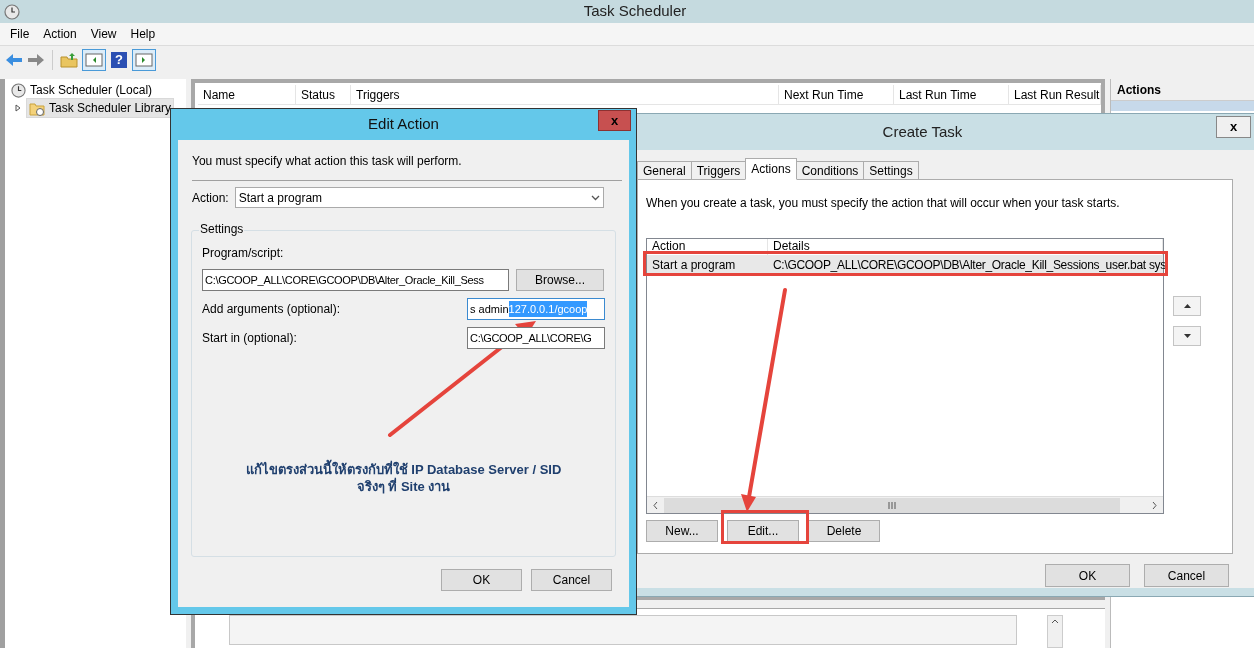  Describe the element at coordinates (37, 108) in the screenshot. I see `folder-icon` at that location.